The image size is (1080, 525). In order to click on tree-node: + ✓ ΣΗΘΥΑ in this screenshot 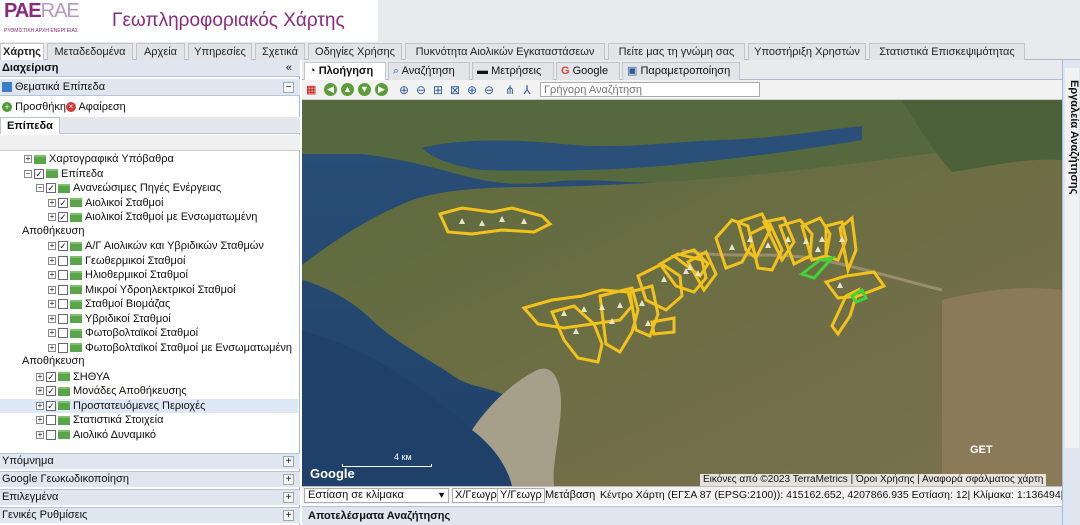, I will do `click(73, 377)`.